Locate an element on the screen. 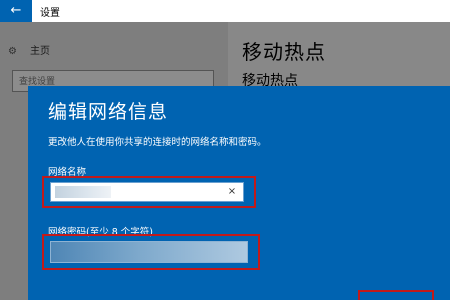 This screenshot has width=450, height=300. network-name-highlight is located at coordinates (149, 192).